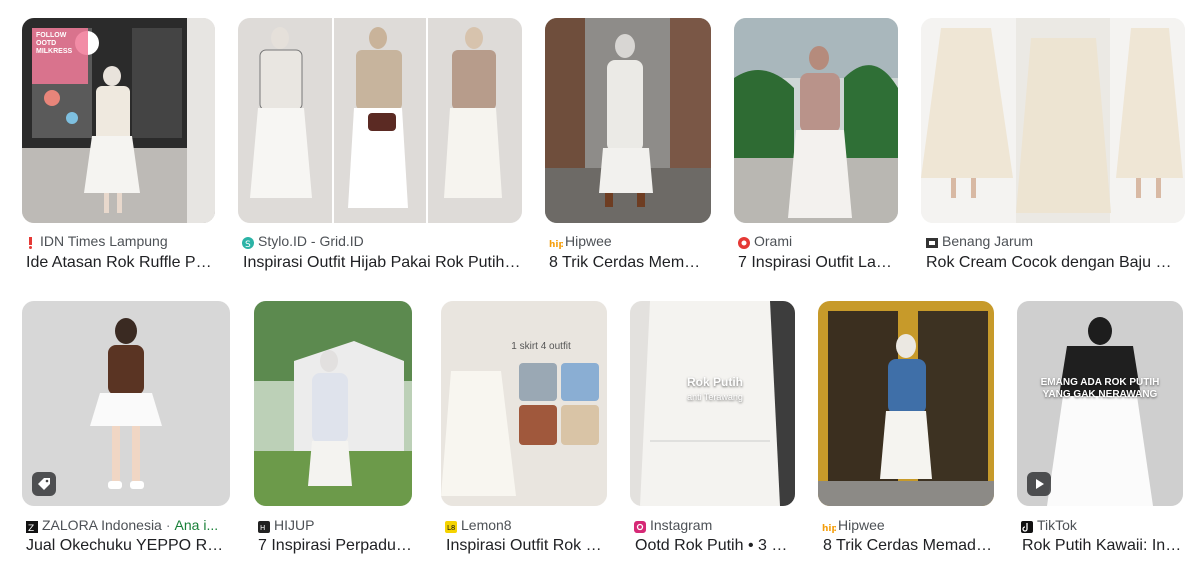  I want to click on tag-icon, so click(44, 484).